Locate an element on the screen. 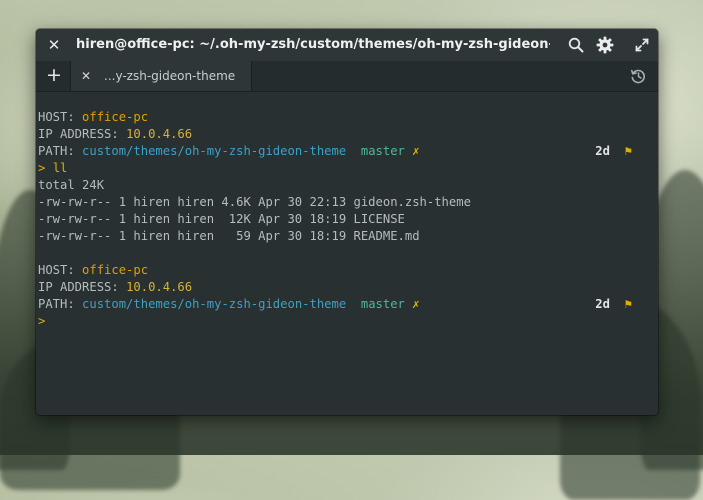 This screenshot has width=703, height=500. settings-button is located at coordinates (605, 45).